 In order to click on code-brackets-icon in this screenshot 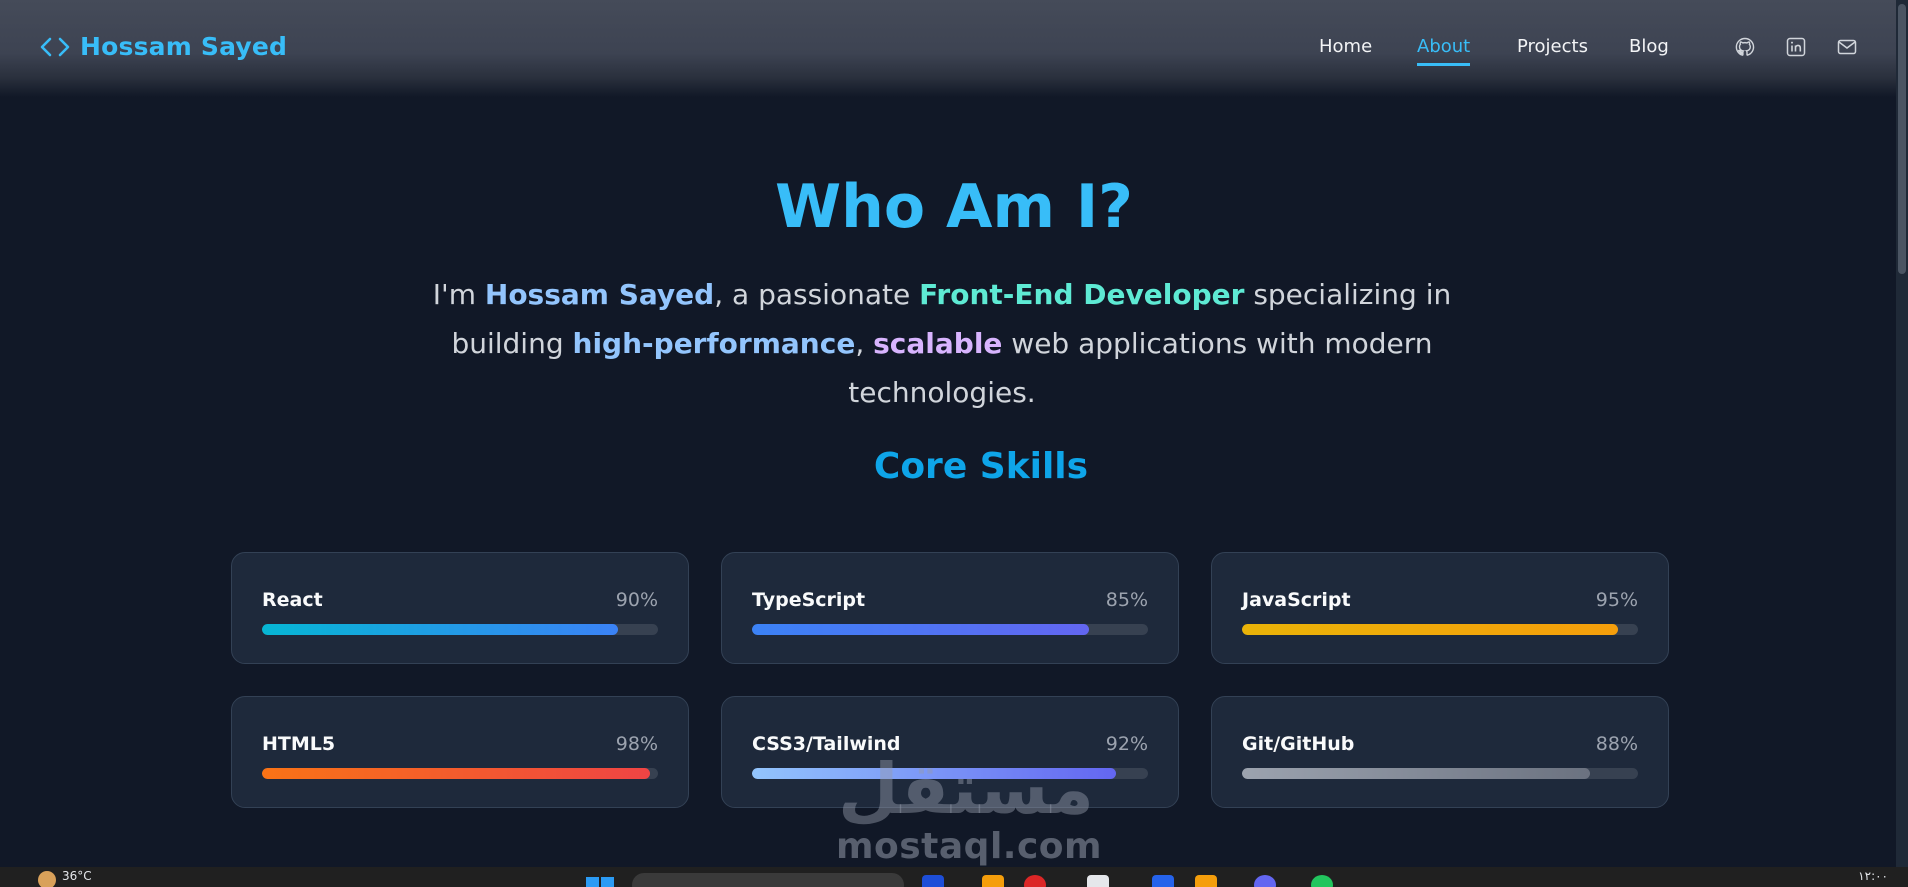, I will do `click(55, 47)`.